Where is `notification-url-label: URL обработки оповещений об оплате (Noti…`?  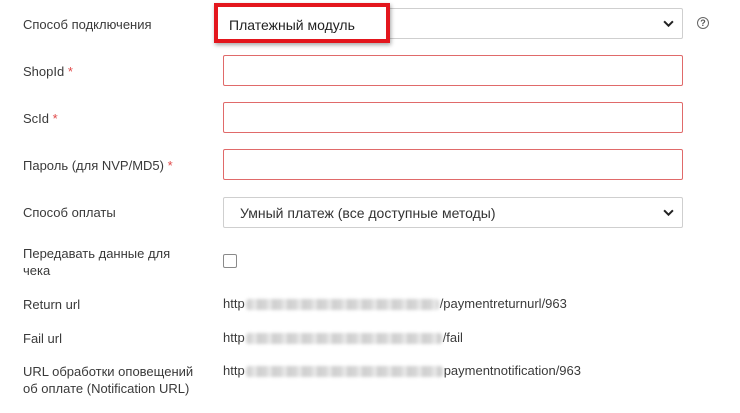
notification-url-label: URL обработки оповещений об оплате (Noti… is located at coordinates (108, 380).